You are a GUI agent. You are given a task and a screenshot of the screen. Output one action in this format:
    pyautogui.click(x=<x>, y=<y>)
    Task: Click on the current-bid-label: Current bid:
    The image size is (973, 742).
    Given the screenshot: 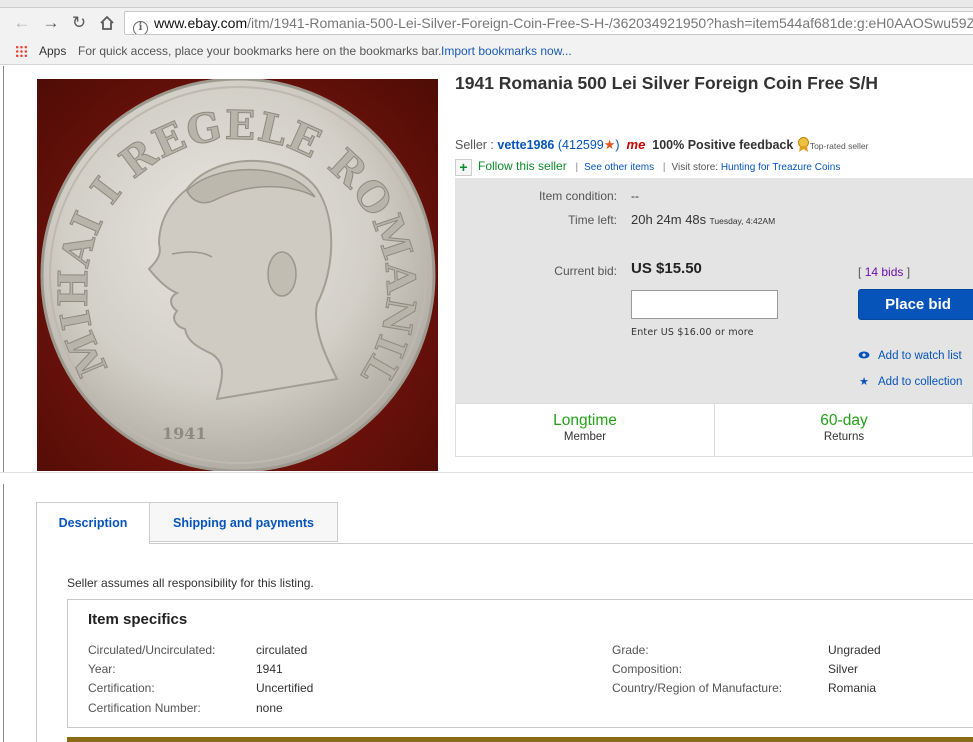 What is the action you would take?
    pyautogui.click(x=585, y=271)
    